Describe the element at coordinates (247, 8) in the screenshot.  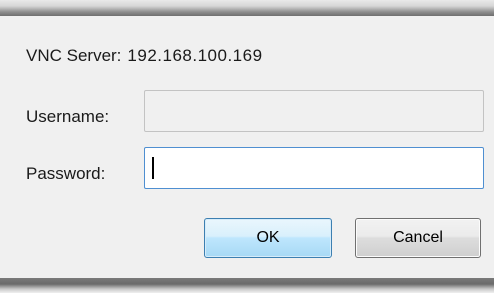
I see `window-top-edge` at that location.